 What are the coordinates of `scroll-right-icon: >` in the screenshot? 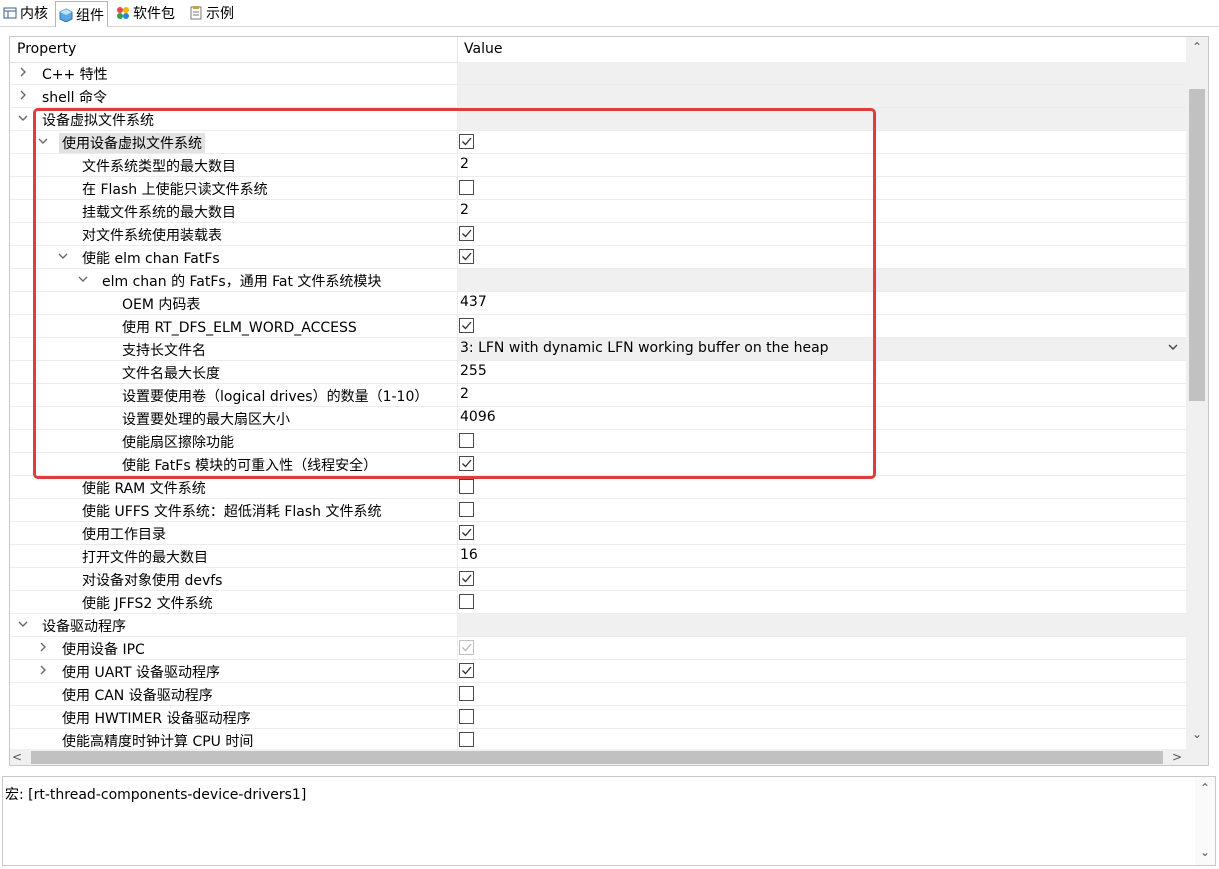 It's located at (1177, 757).